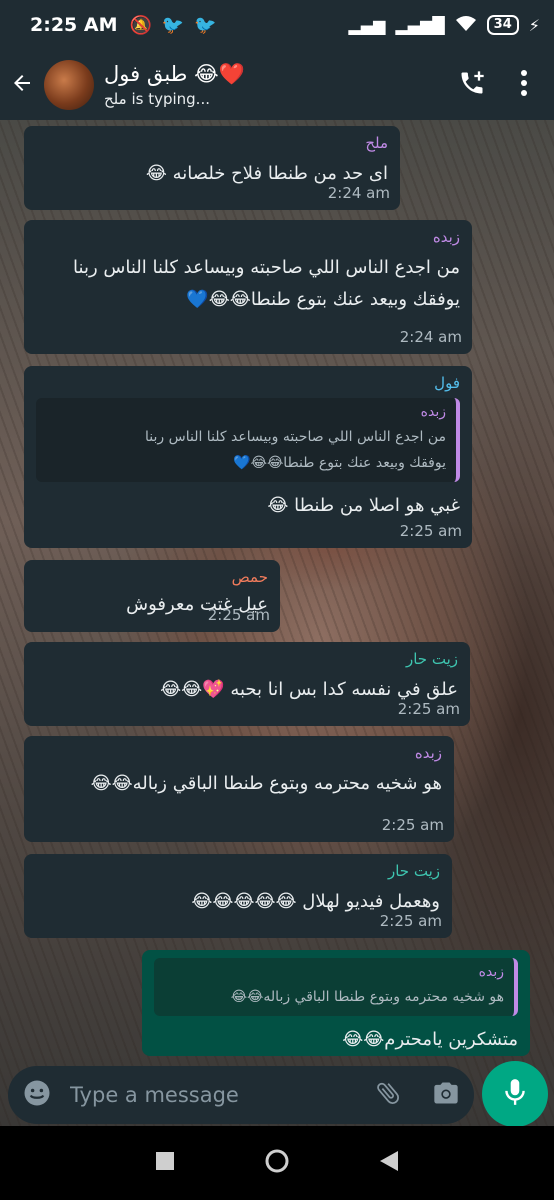 Image resolution: width=554 pixels, height=1200 pixels. What do you see at coordinates (140, 25) in the screenshot?
I see `silent-icon: 🔕` at bounding box center [140, 25].